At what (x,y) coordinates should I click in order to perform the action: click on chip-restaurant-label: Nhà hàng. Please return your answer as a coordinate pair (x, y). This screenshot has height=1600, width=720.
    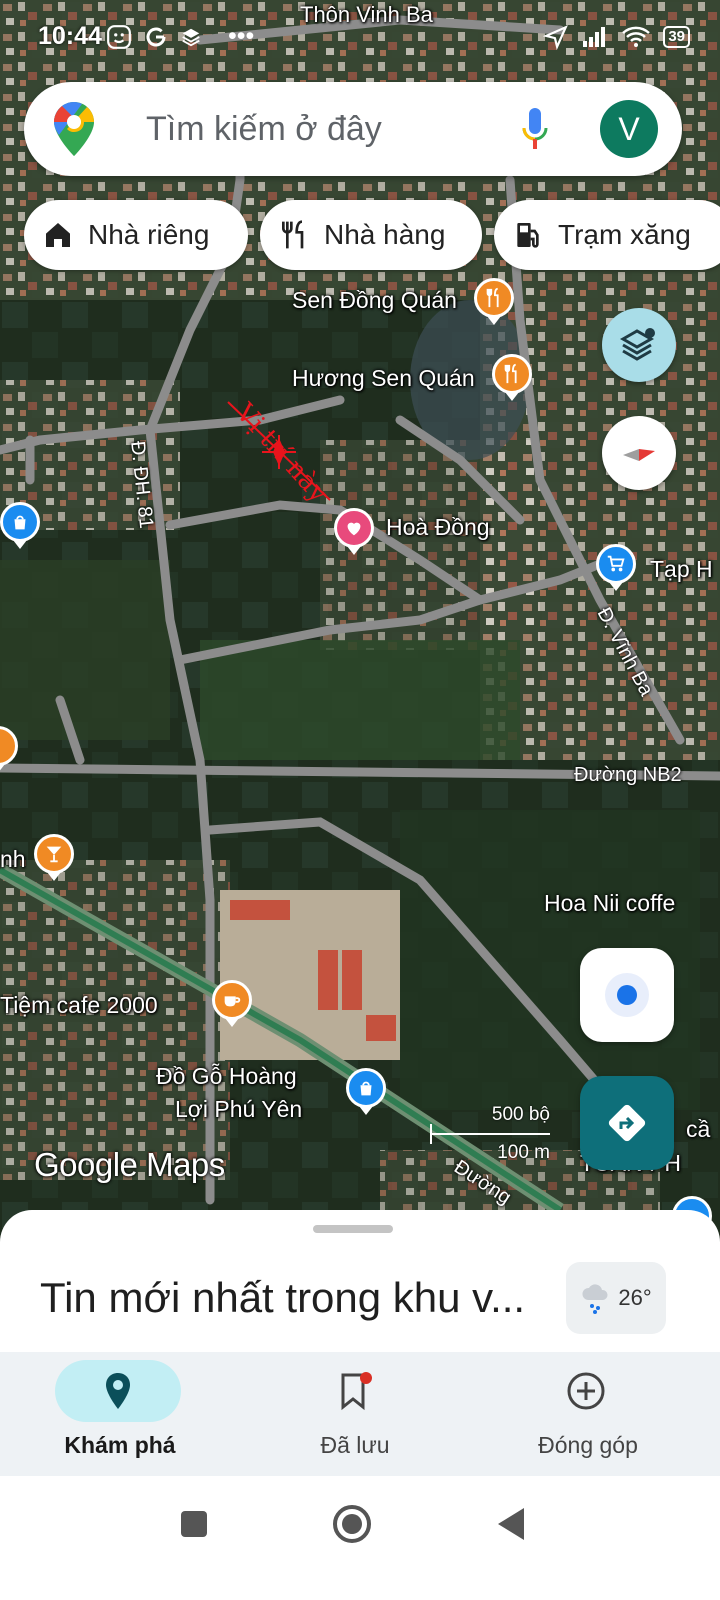
    Looking at the image, I should click on (385, 234).